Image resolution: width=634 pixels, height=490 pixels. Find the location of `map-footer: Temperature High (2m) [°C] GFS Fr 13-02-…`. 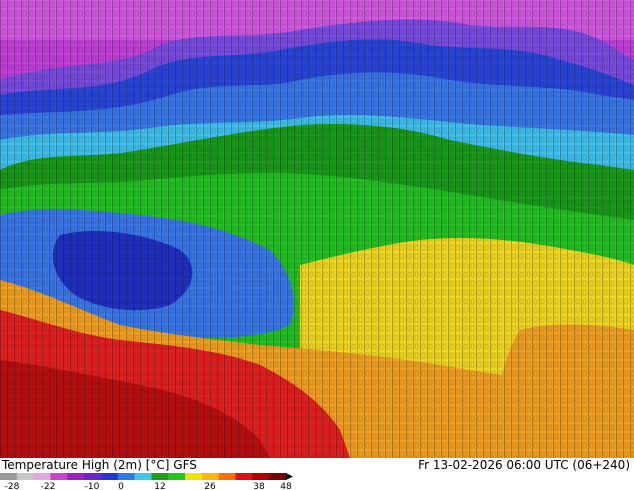

map-footer: Temperature High (2m) [°C] GFS Fr 13-02-… is located at coordinates (317, 474).